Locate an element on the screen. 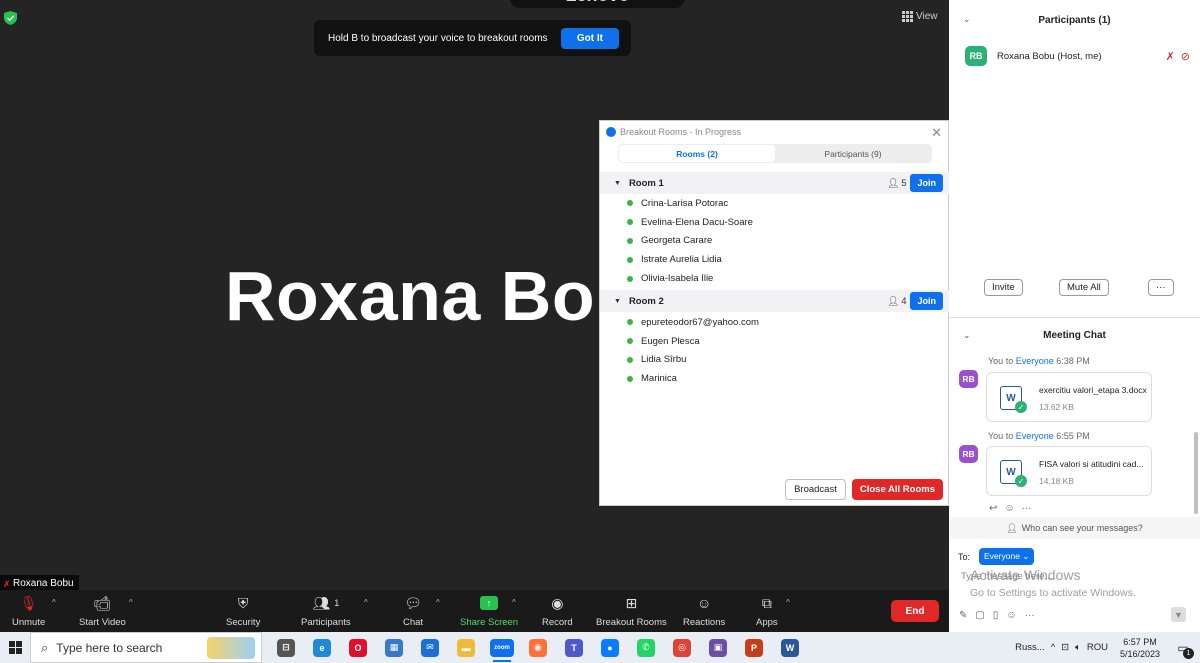  shield-icon: ⛨ is located at coordinates (243, 602).